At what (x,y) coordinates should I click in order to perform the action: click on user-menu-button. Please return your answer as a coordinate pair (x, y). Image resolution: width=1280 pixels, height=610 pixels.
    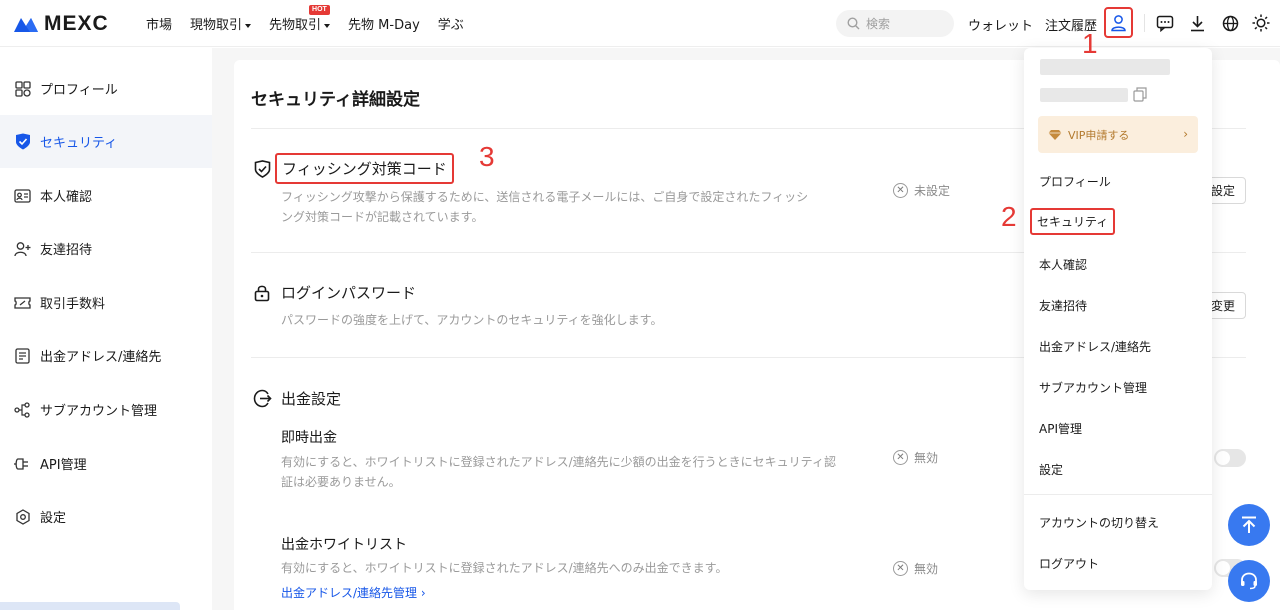
    Looking at the image, I should click on (1118, 22).